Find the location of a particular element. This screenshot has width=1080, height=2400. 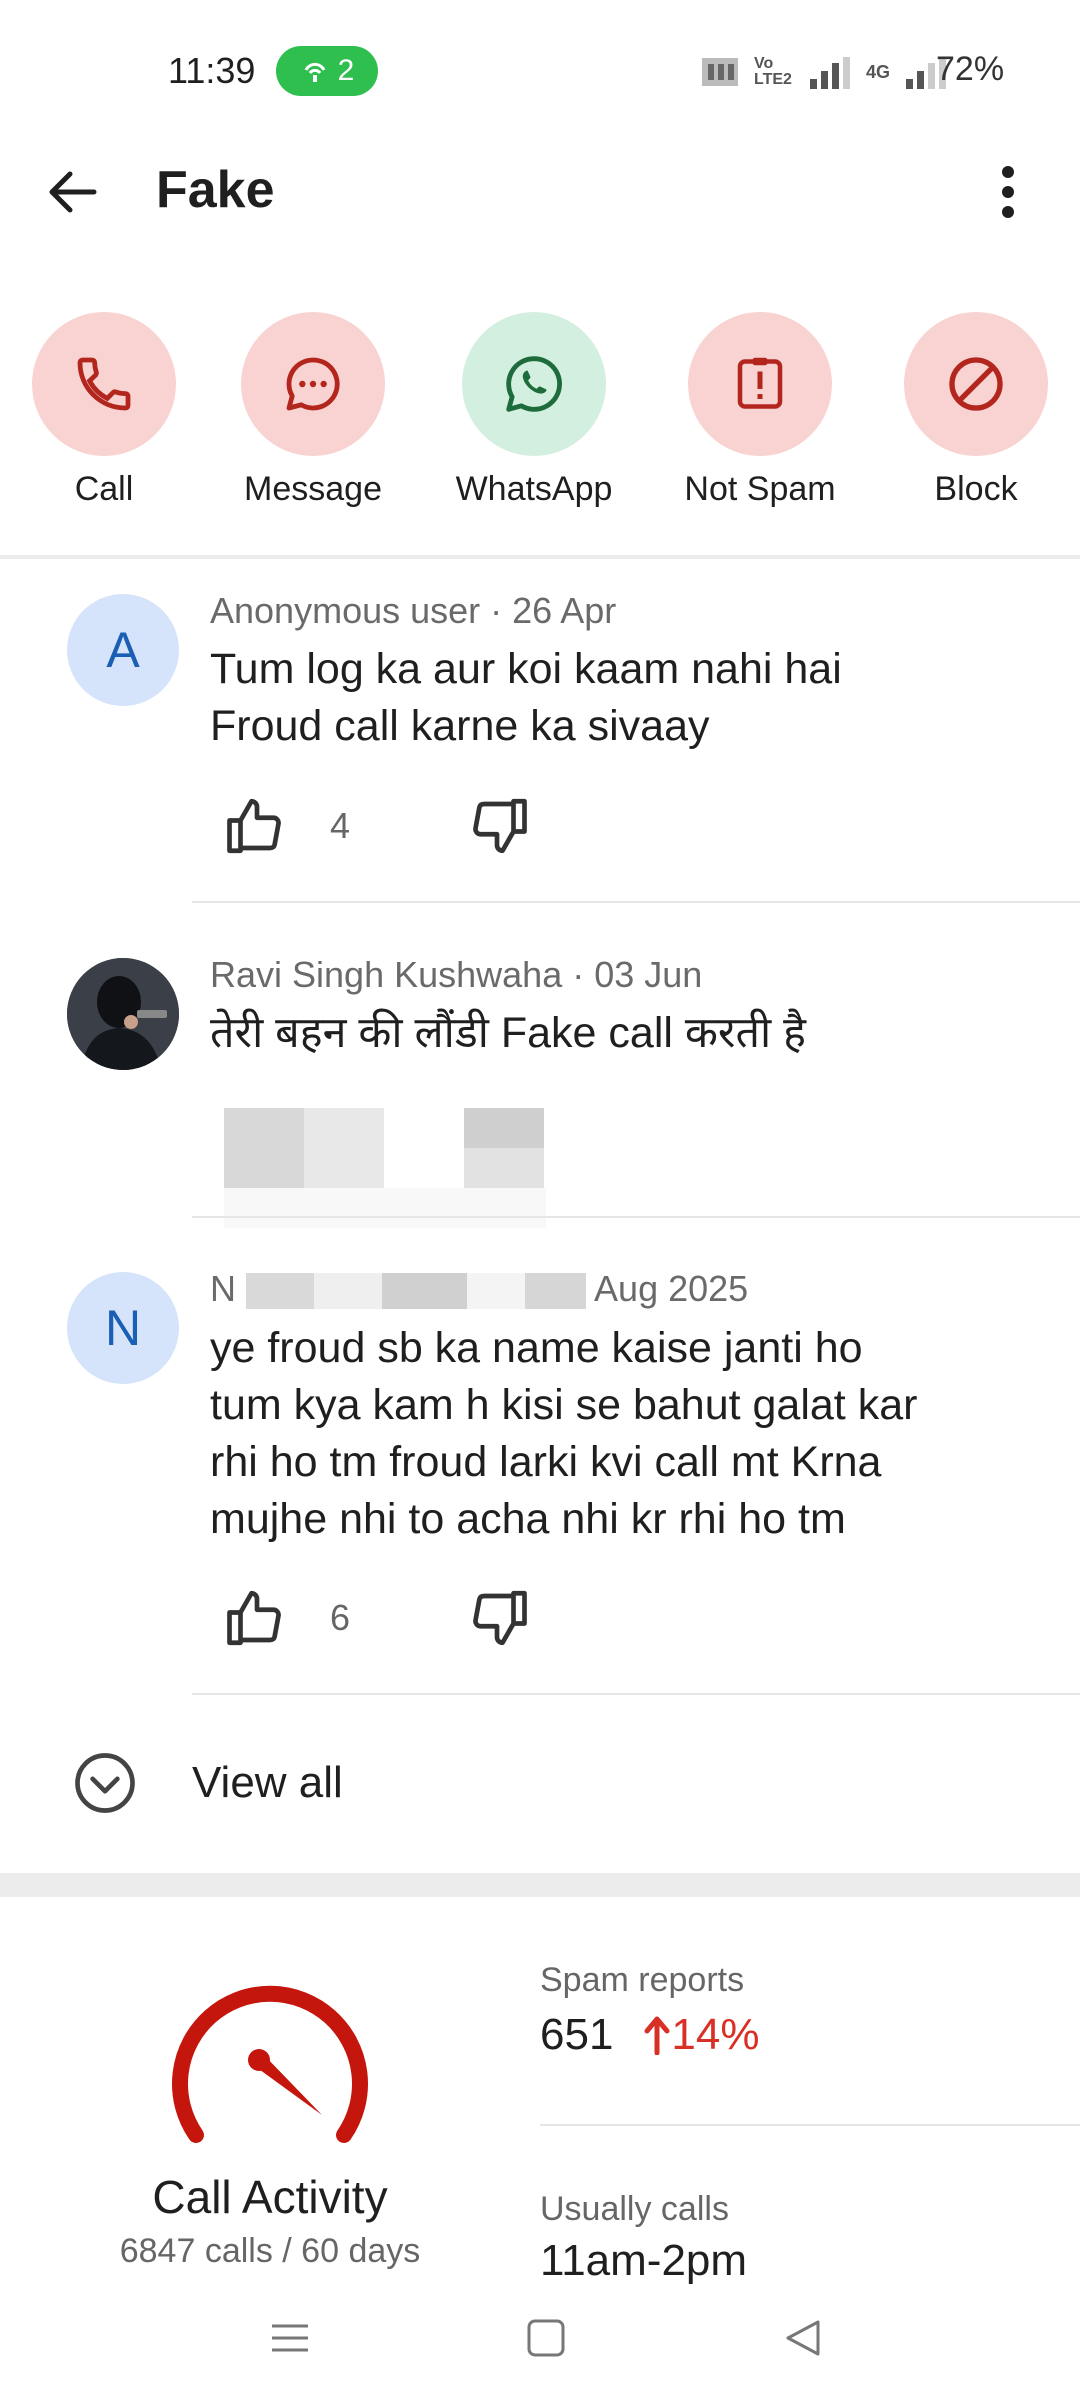

comment-meta: N Aug 2025 is located at coordinates (479, 1289).